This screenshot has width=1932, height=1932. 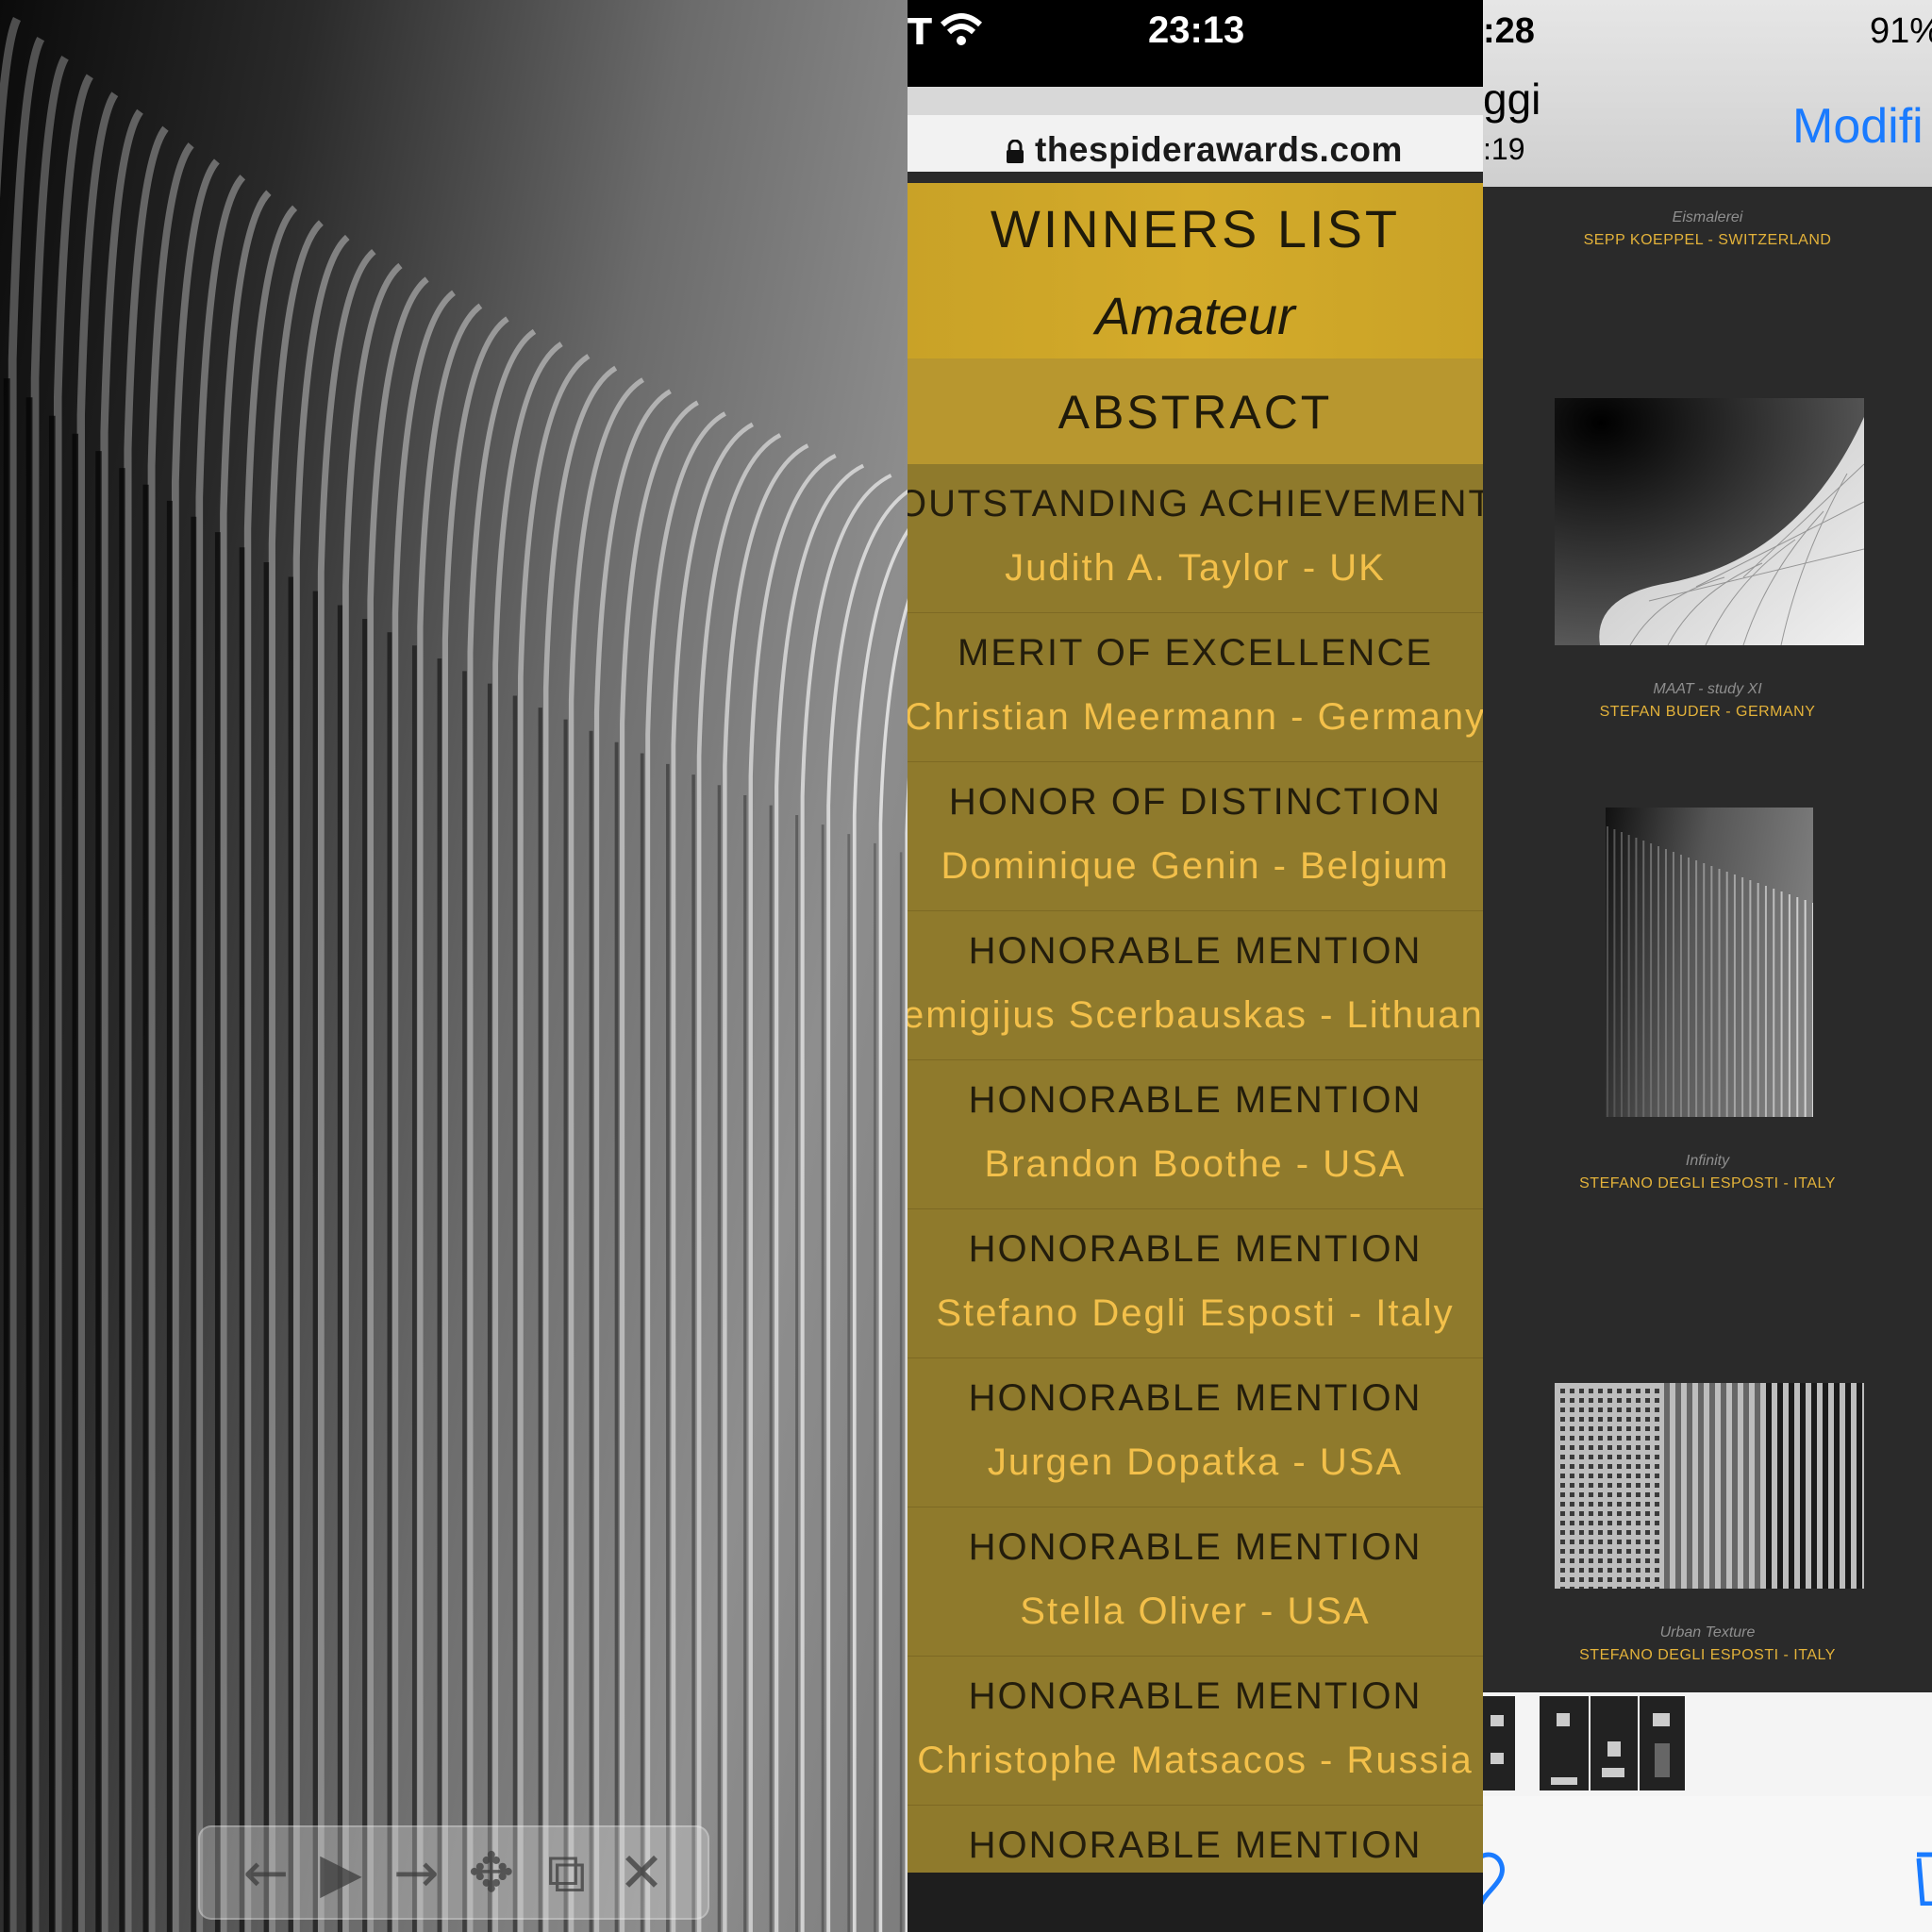 What do you see at coordinates (1924, 1878) in the screenshot?
I see `trash-icon` at bounding box center [1924, 1878].